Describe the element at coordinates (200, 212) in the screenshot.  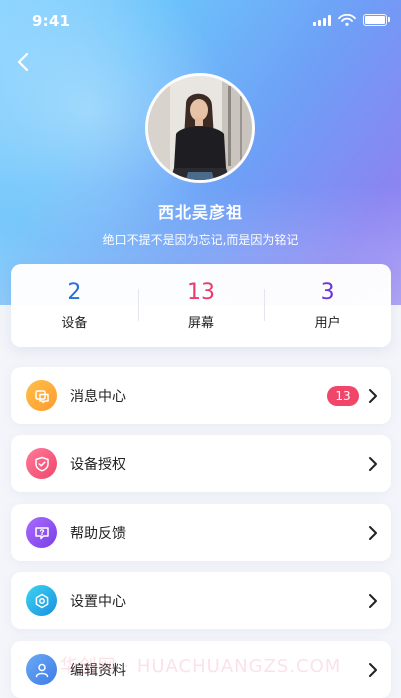
I see `user-name: 西北吴彦祖` at that location.